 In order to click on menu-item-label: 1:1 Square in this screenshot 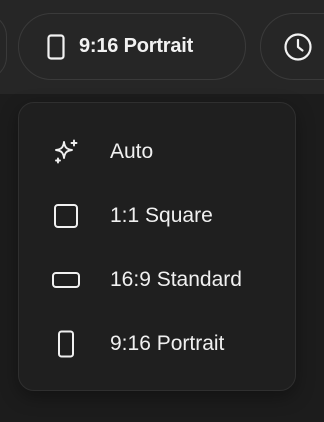, I will do `click(161, 215)`.